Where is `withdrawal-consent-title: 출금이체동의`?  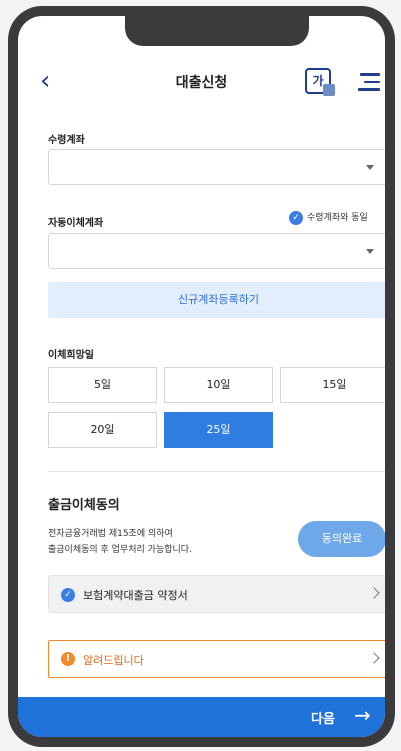
withdrawal-consent-title: 출금이체동의 is located at coordinates (84, 505).